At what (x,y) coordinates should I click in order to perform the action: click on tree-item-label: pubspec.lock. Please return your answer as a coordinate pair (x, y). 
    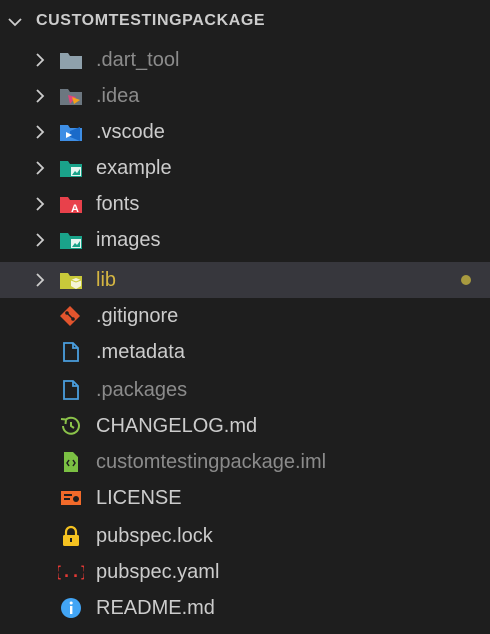
    Looking at the image, I should click on (154, 536).